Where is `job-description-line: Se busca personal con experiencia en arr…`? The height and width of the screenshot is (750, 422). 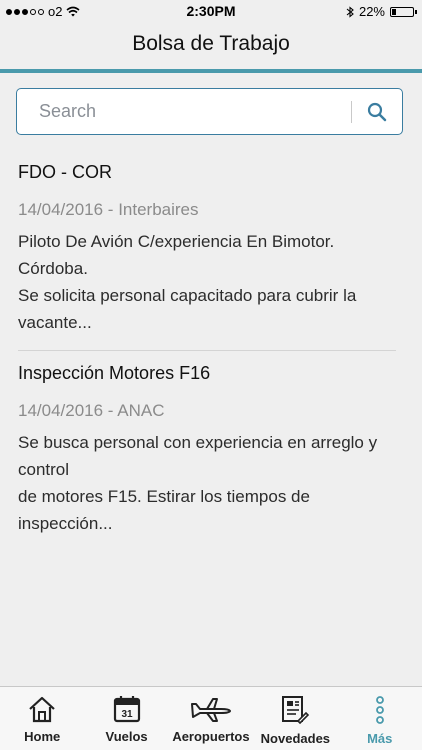
job-description-line: Se busca personal con experiencia en arr… is located at coordinates (198, 456).